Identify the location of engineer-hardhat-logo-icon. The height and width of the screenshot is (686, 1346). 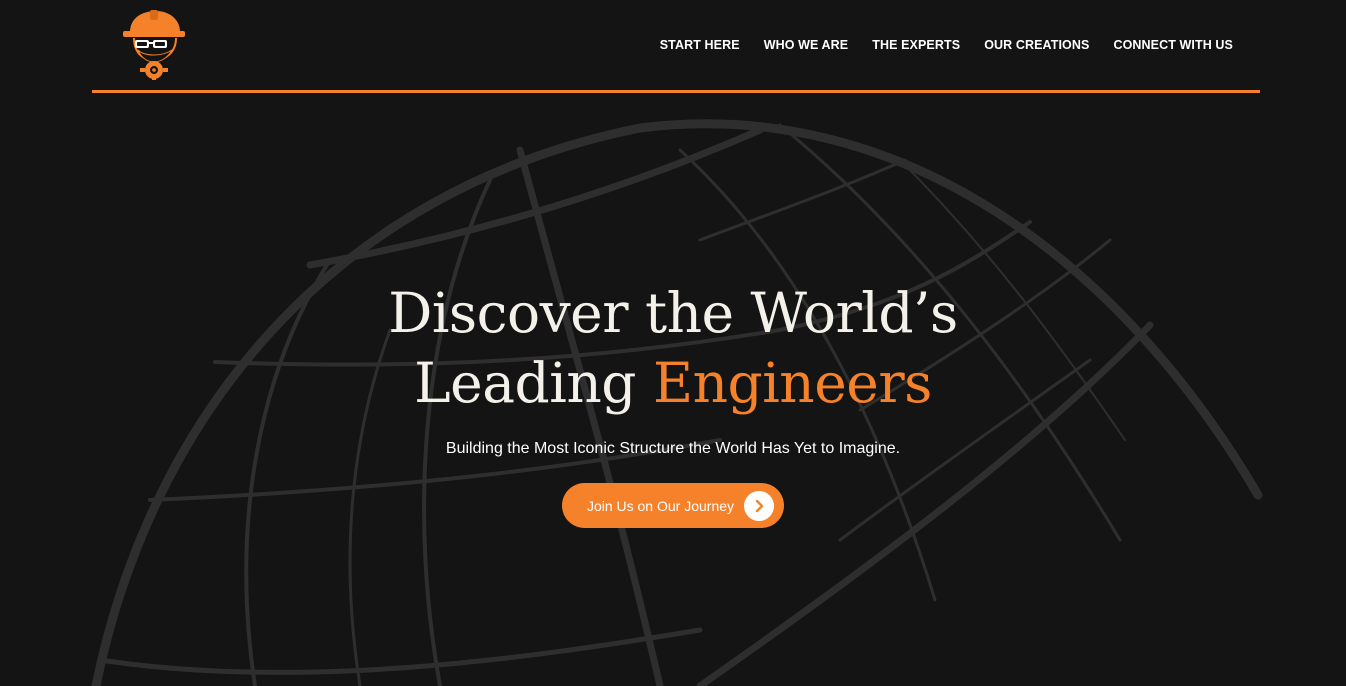
(153, 44).